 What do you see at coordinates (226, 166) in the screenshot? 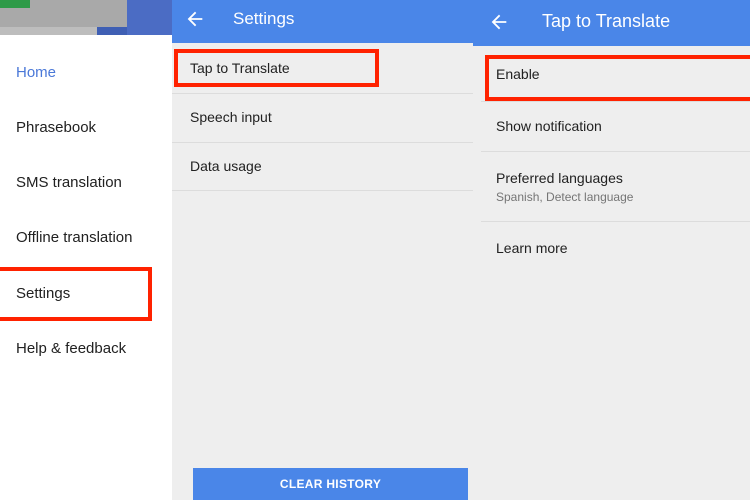
I see `settings-item-data-usage: Data usage` at bounding box center [226, 166].